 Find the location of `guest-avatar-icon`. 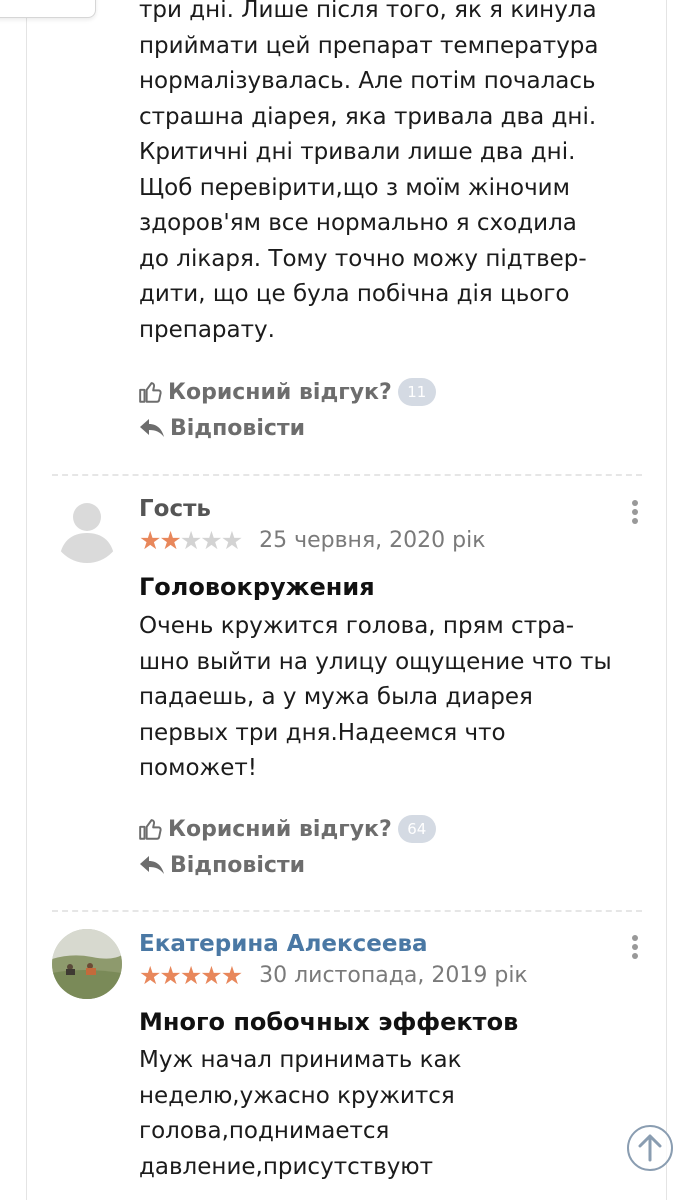

guest-avatar-icon is located at coordinates (87, 528).